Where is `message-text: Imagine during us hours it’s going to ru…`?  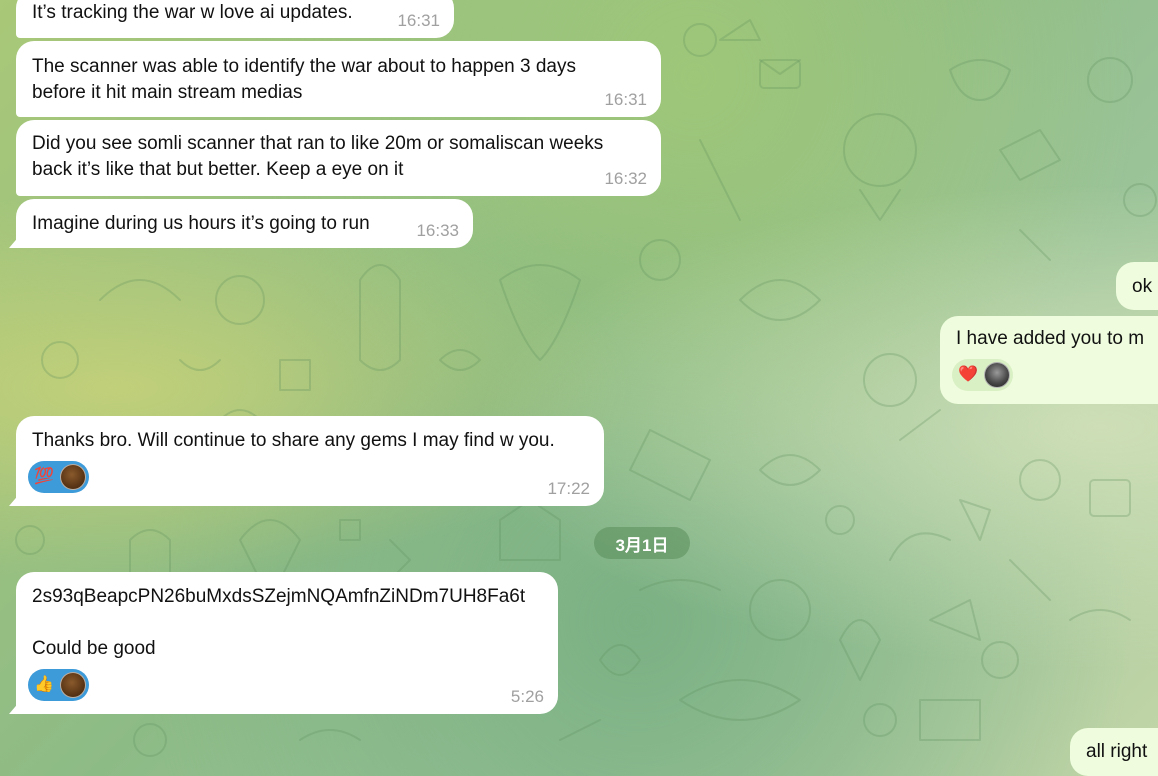
message-text: Imagine during us hours it’s going to ru… is located at coordinates (201, 223).